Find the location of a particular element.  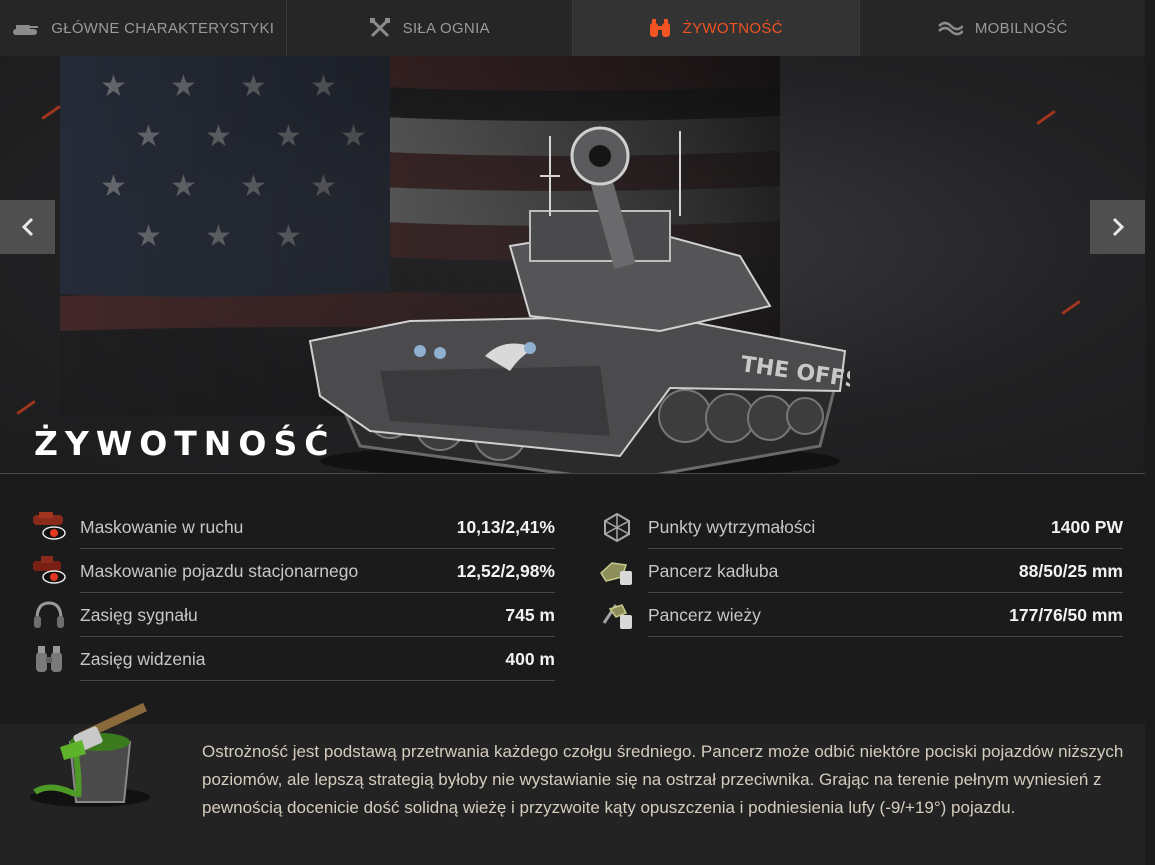

tank-icon is located at coordinates (26, 30).